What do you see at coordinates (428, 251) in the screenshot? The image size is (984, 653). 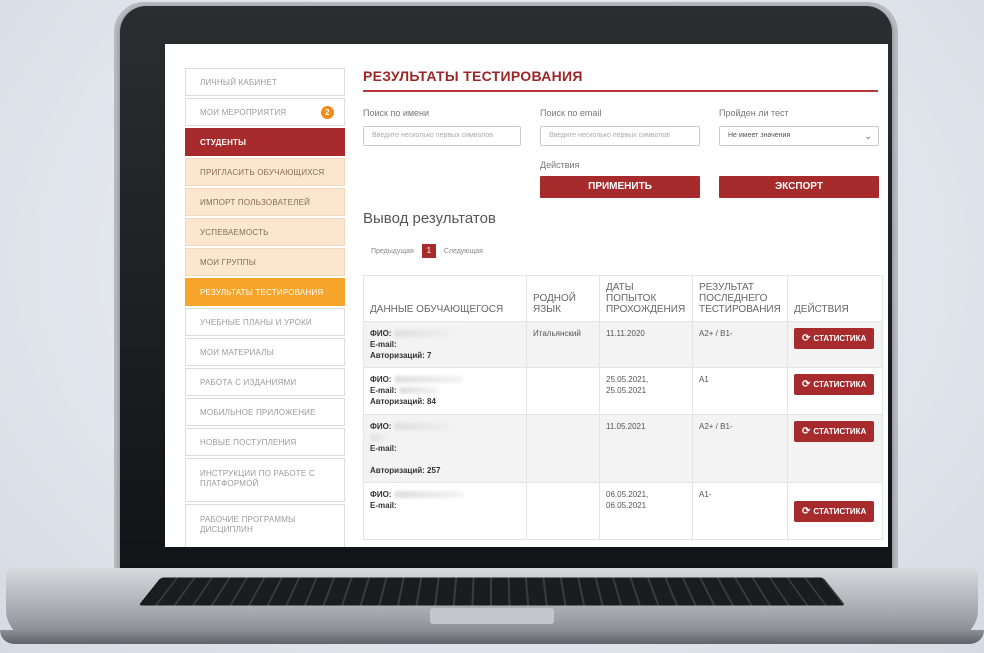 I see `current-page-number: 1` at bounding box center [428, 251].